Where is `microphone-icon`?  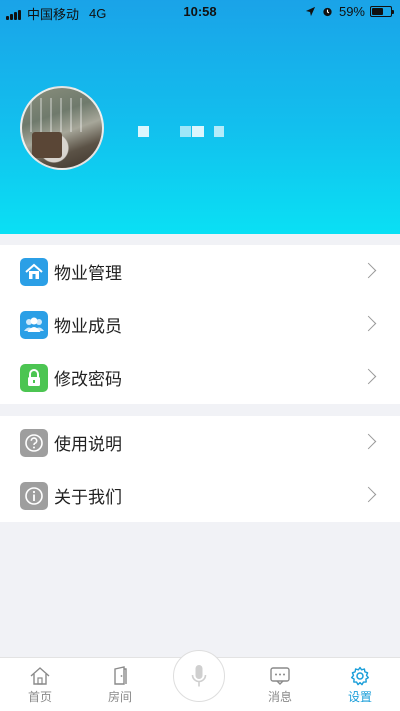 microphone-icon is located at coordinates (199, 676).